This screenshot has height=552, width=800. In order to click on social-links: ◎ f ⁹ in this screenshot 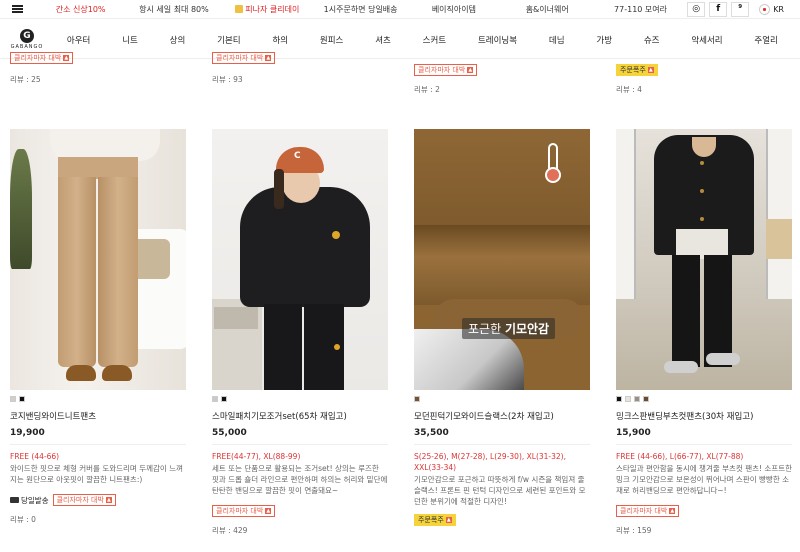, I will do `click(718, 9)`.